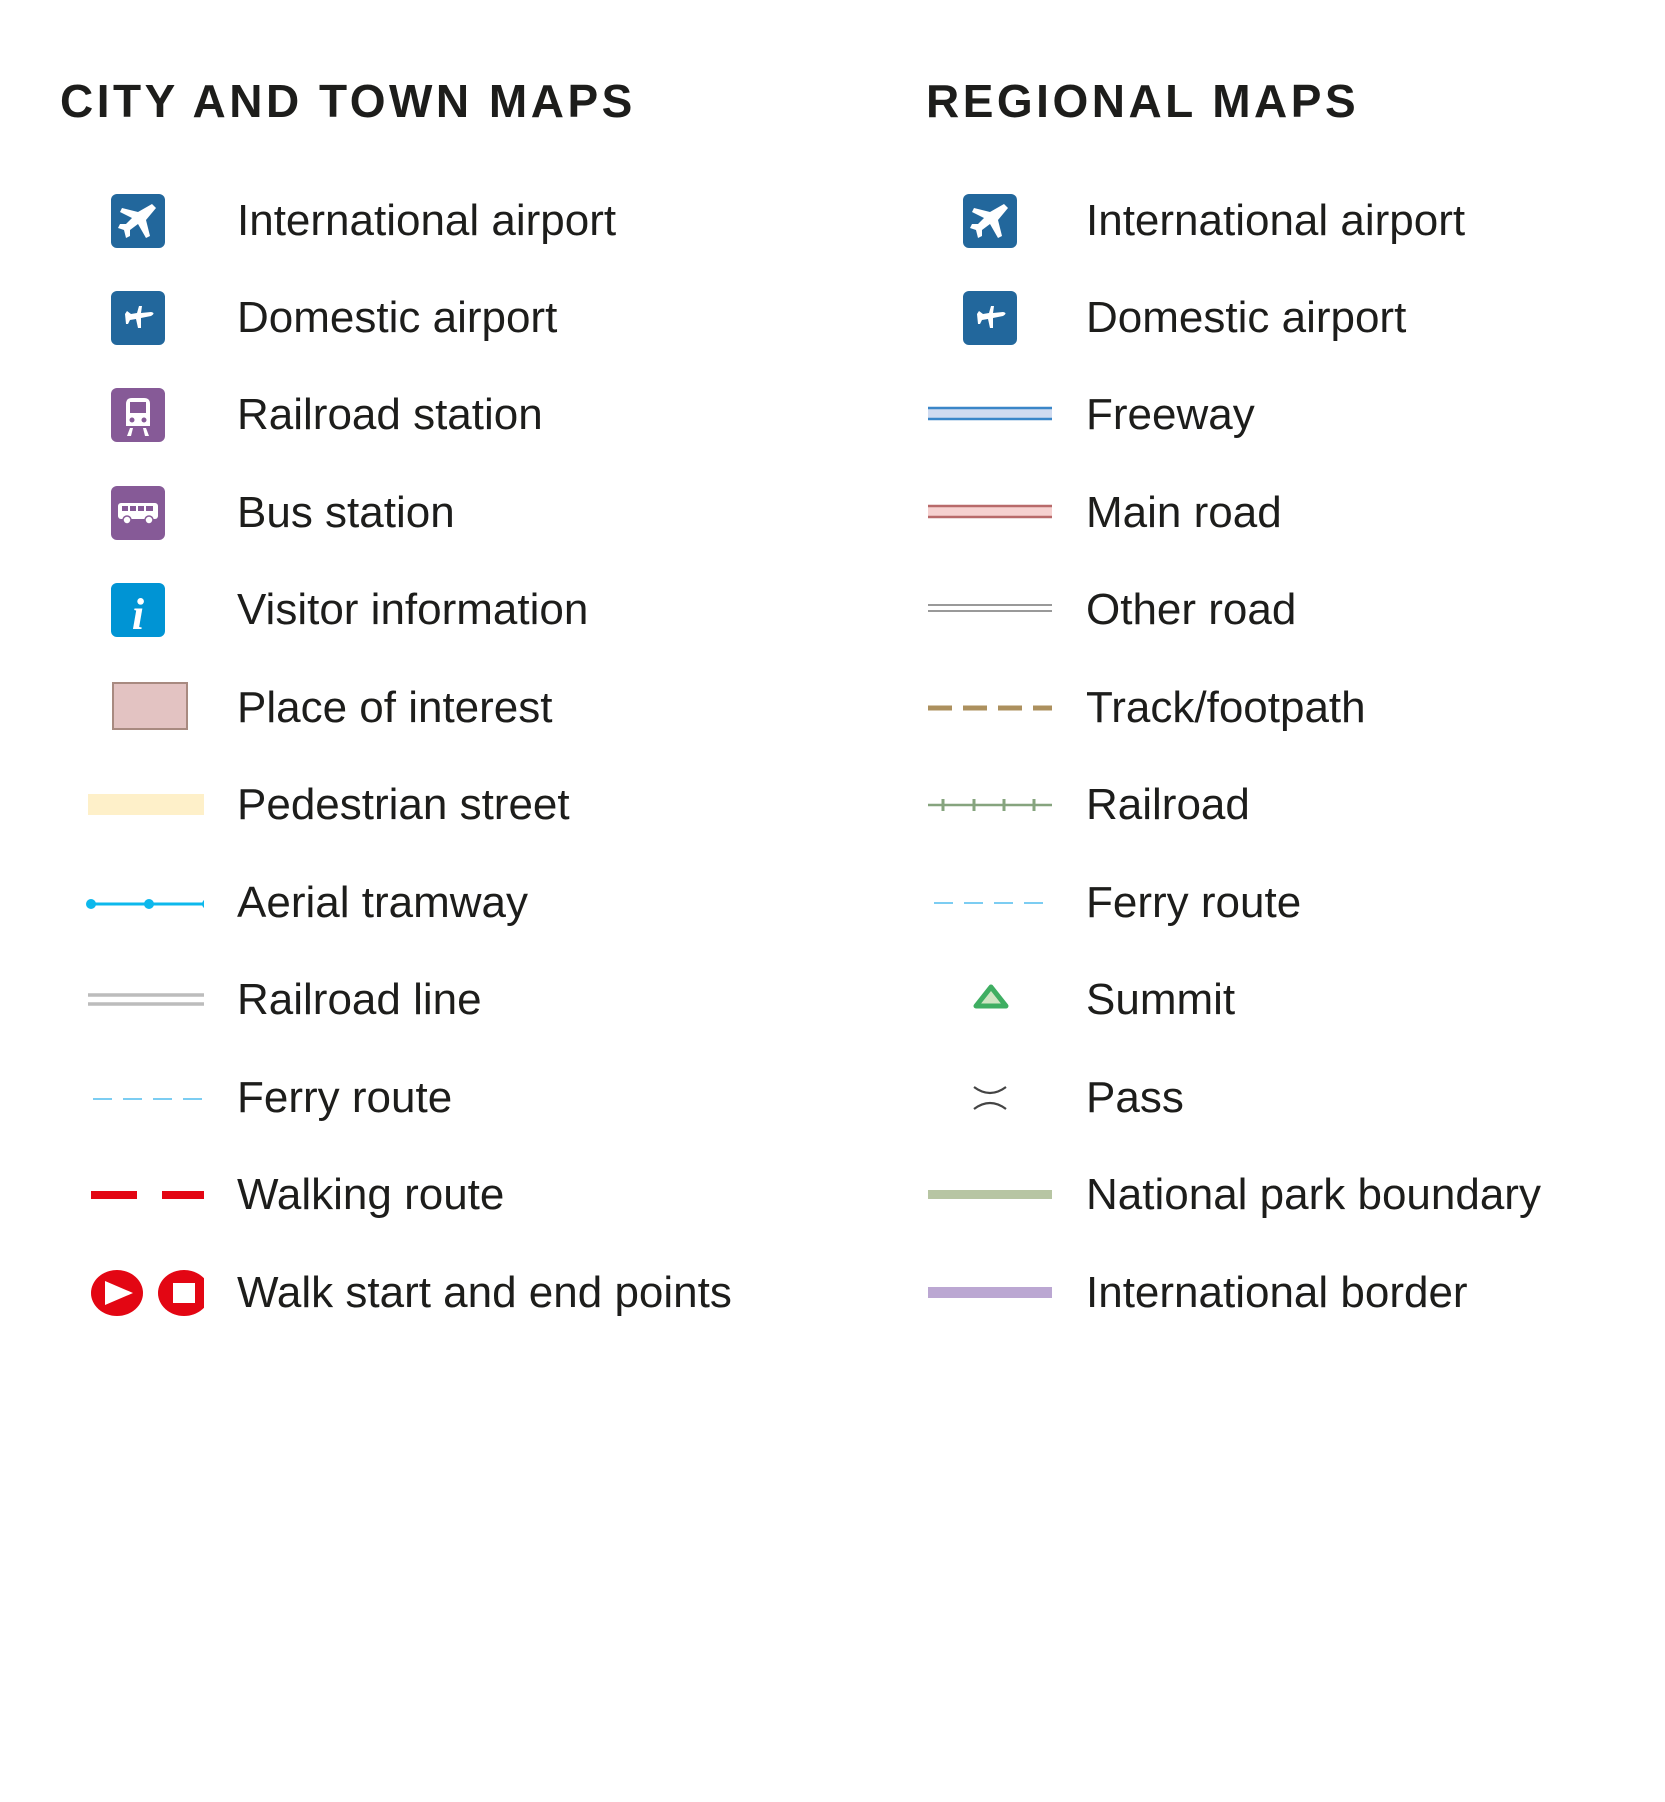 The height and width of the screenshot is (1802, 1665). I want to click on railroad-track-line-icon, so click(990, 805).